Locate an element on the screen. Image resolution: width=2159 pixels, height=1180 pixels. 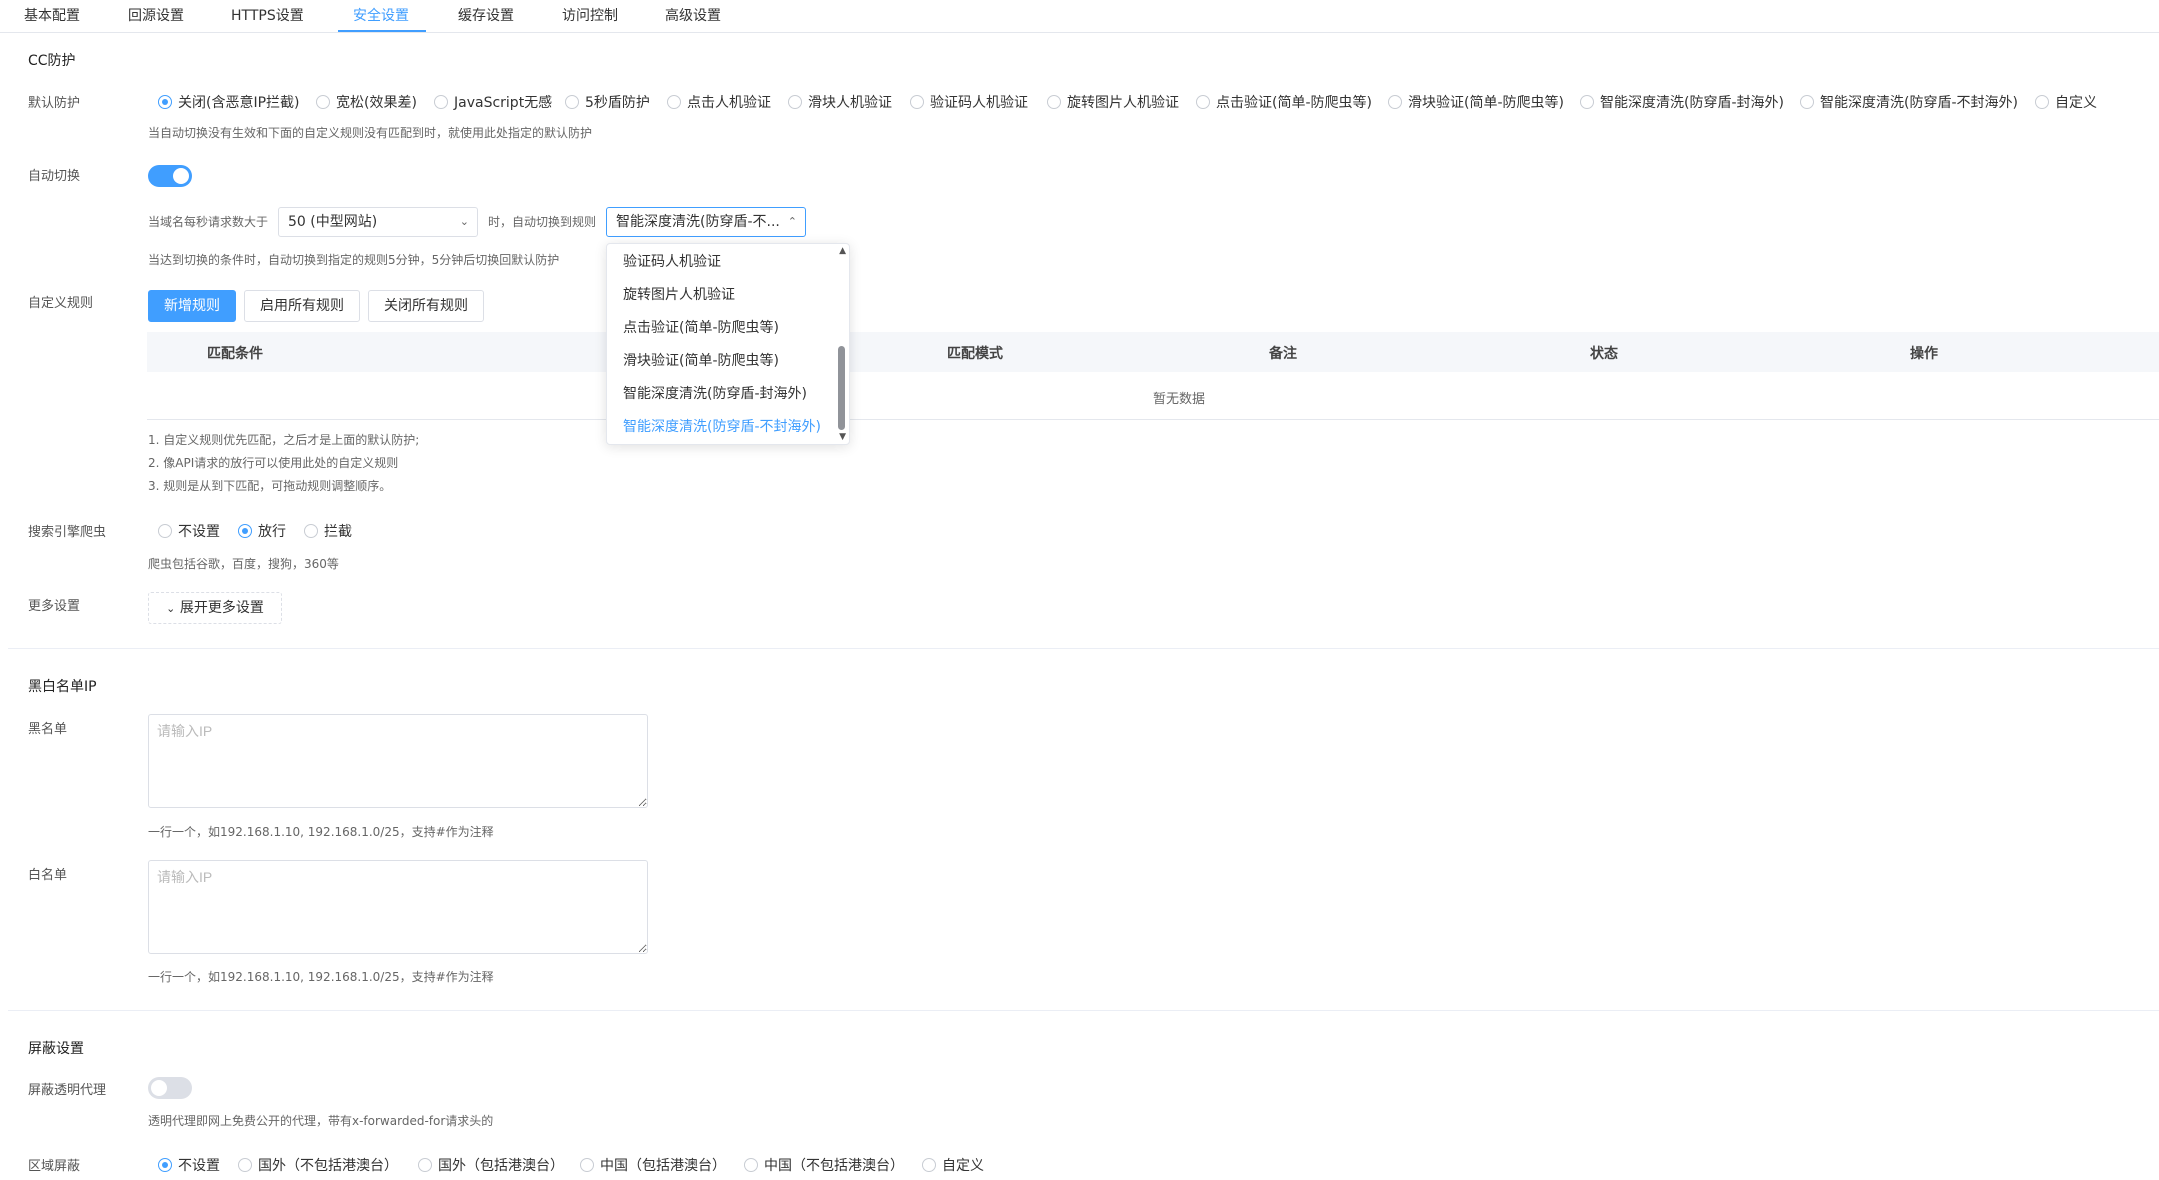
tab-basic: 基本配置 is located at coordinates (52, 15).